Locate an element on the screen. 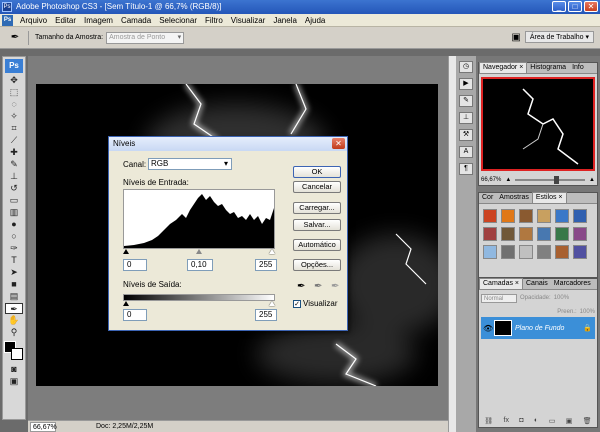  vertical-scrollbar is located at coordinates (452, 244).